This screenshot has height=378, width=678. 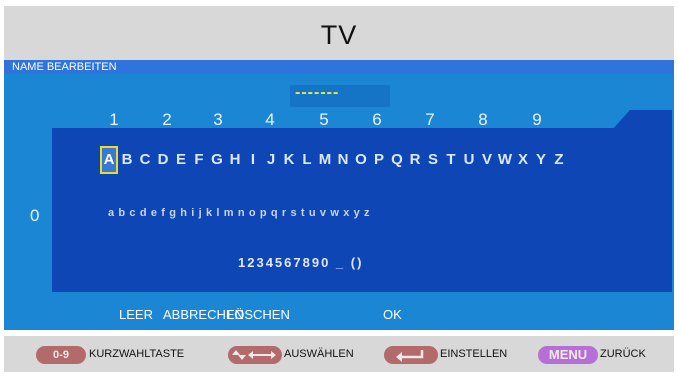 I want to click on digit-header-2: 2, so click(x=167, y=119).